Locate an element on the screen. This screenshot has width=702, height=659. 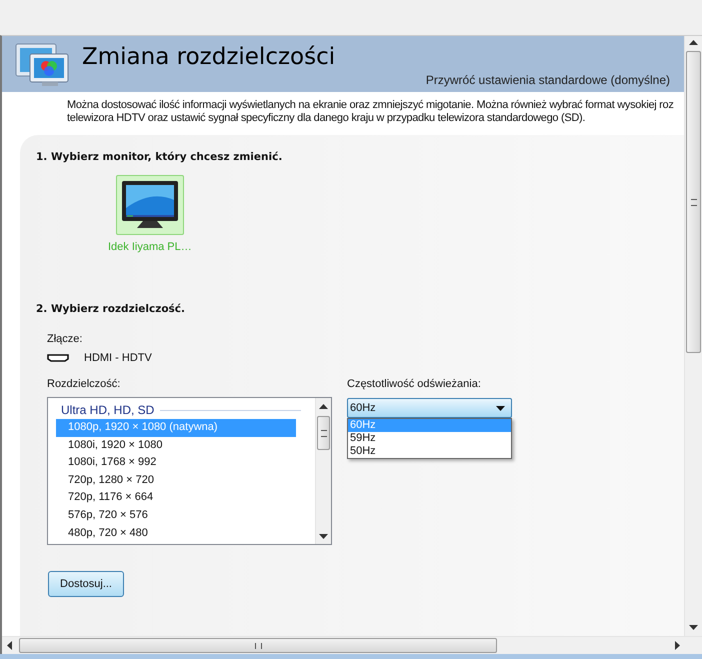
vertical-scrollbar is located at coordinates (693, 336).